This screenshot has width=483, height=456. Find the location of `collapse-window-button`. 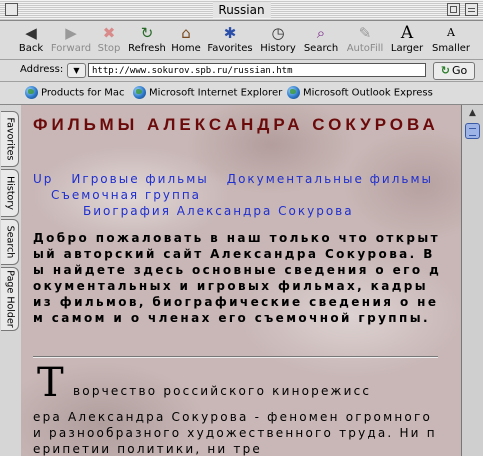

collapse-window-button is located at coordinates (471, 9).